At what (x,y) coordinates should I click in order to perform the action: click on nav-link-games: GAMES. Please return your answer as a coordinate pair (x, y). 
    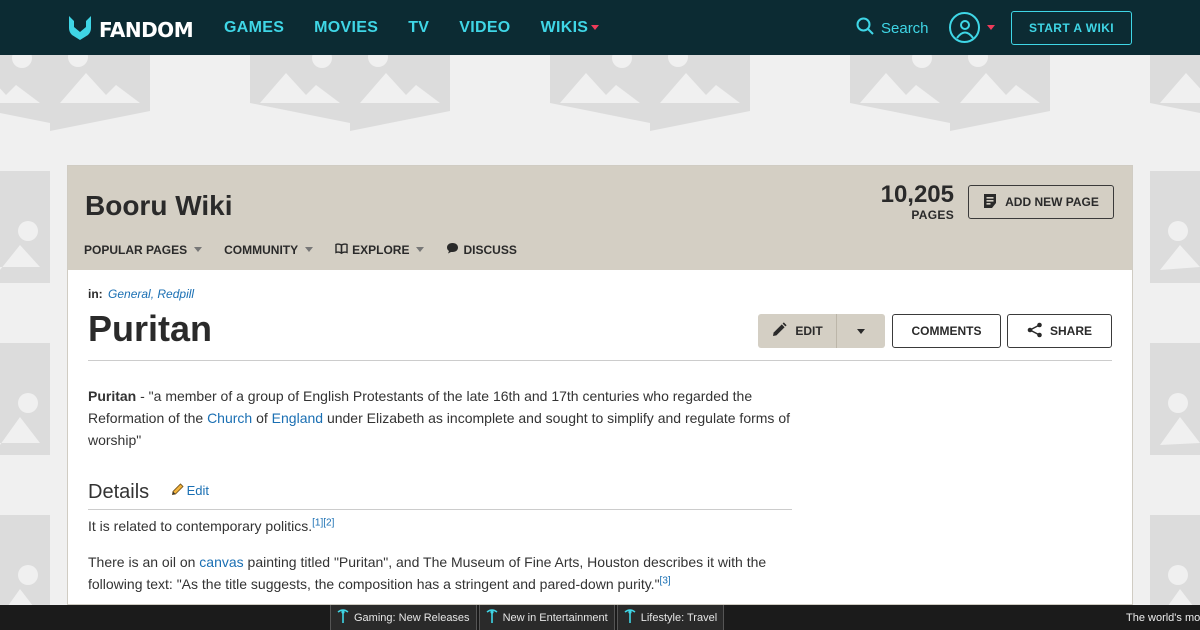
    Looking at the image, I should click on (254, 28).